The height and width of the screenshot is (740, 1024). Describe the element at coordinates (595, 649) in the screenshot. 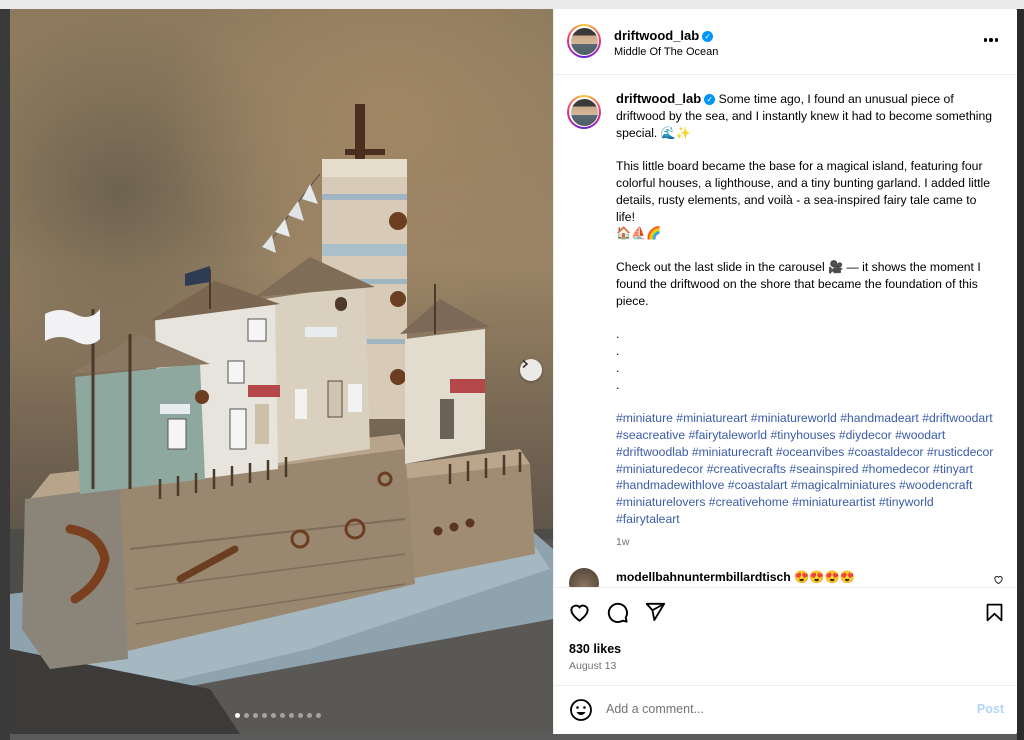

I see `likes-count: 830 likes` at that location.